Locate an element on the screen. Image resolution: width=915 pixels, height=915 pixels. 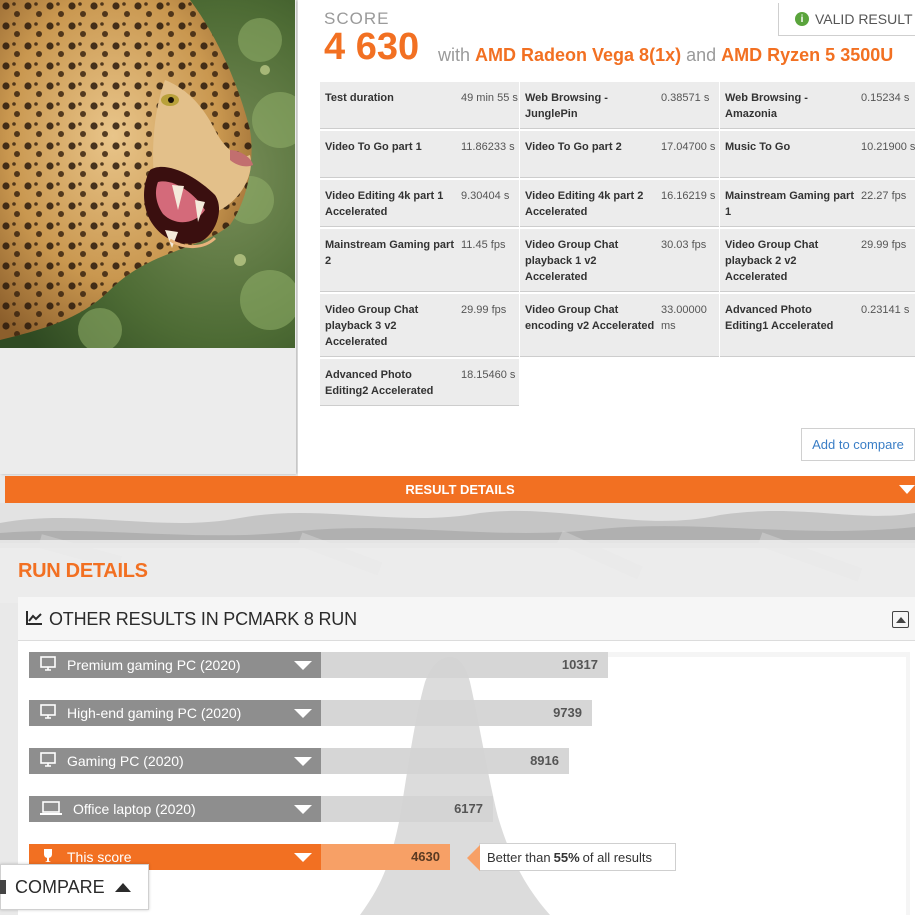
comparison-dropdown: Gaming PC (2020) is located at coordinates (175, 761).